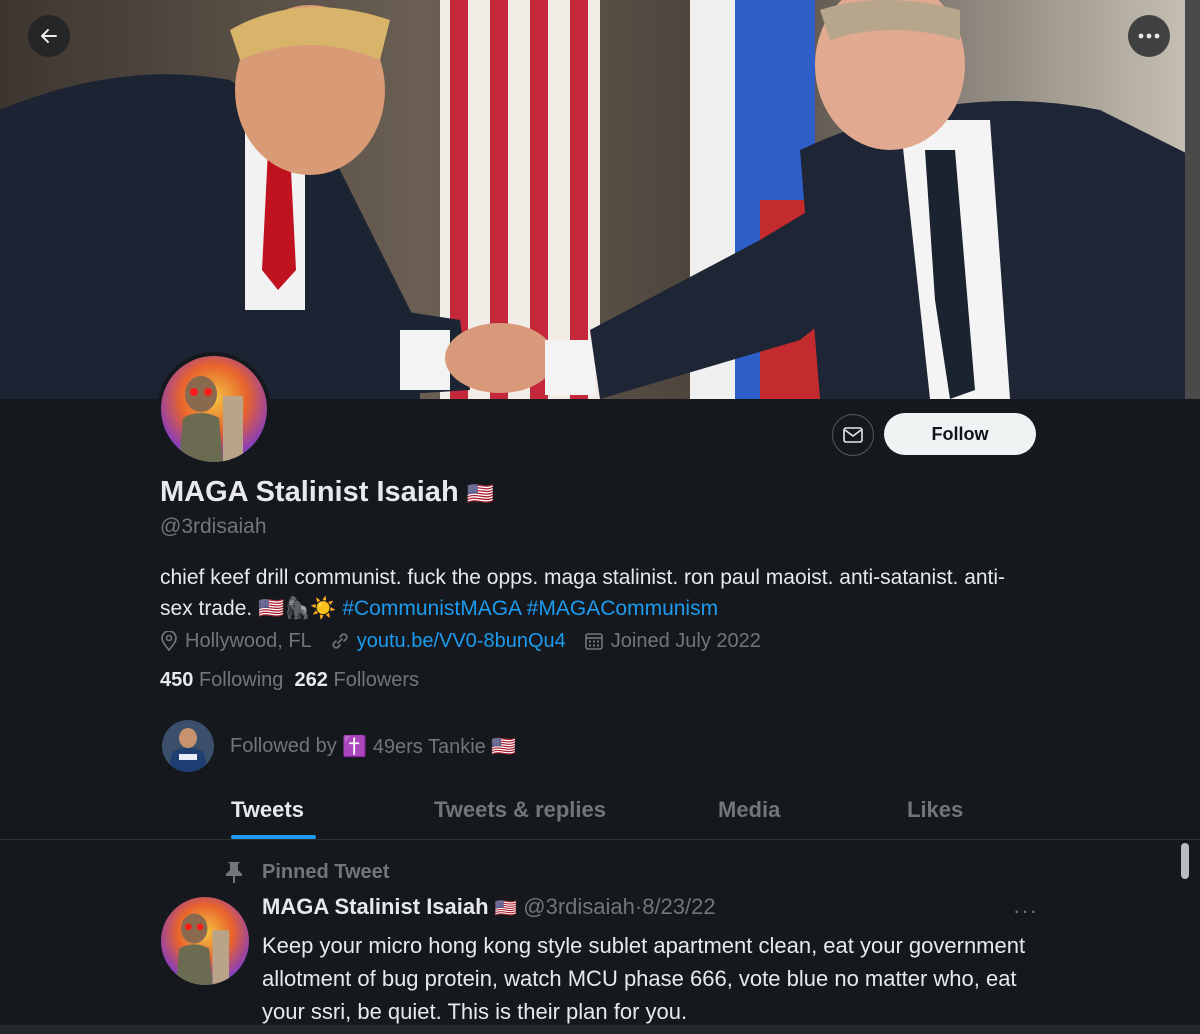 This screenshot has height=1034, width=1200. I want to click on followed-by-prefix: Followed by, so click(283, 745).